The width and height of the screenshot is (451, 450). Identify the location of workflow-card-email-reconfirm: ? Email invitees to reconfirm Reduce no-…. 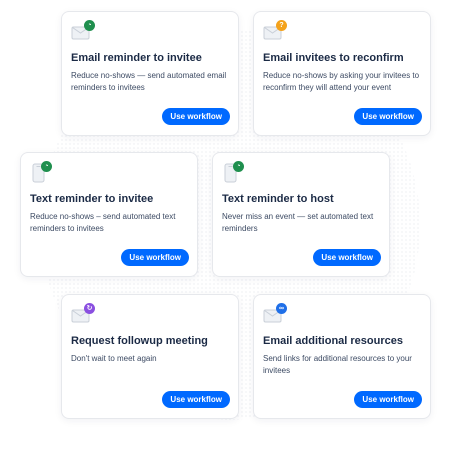
(342, 73).